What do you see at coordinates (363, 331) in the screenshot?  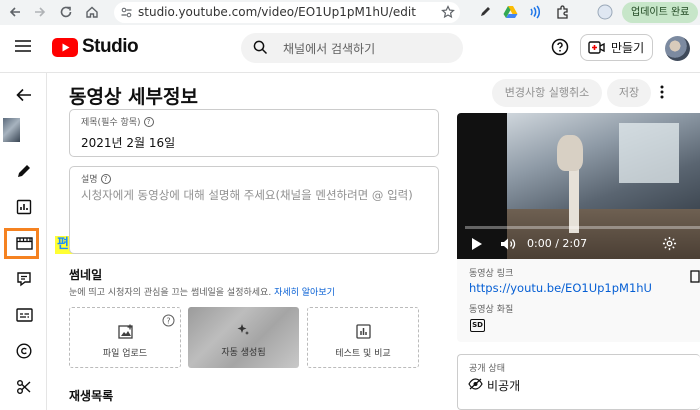 I see `ab-test-icon` at bounding box center [363, 331].